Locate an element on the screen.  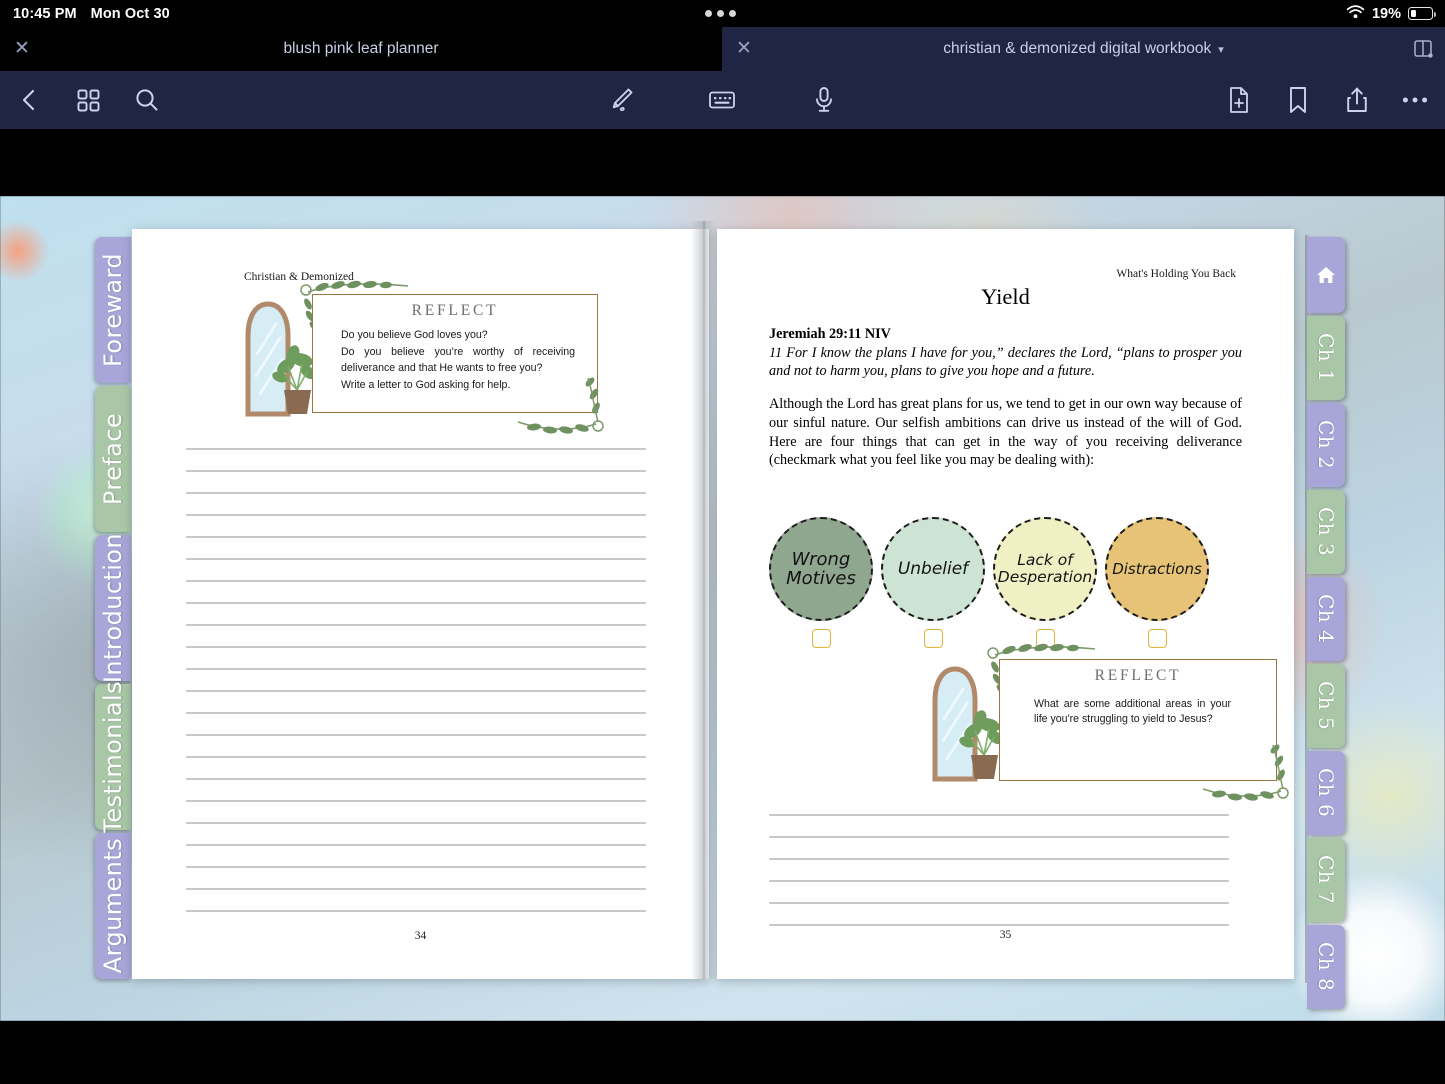
status-time: 10:45 PM is located at coordinates (45, 13).